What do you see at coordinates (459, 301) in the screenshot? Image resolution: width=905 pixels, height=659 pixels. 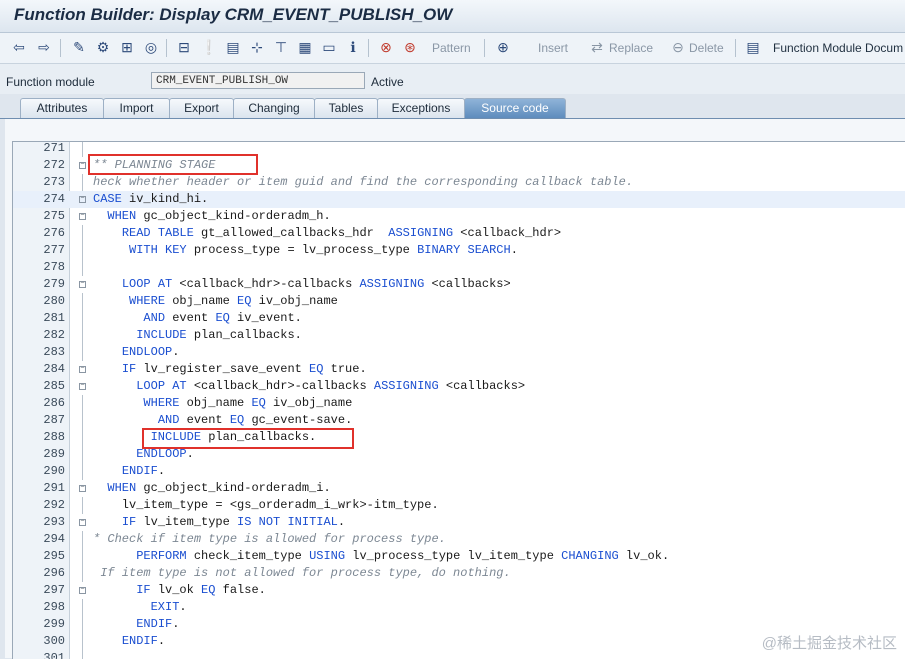 I see `code-line: 280 WHERE obj_name EQ iv_obj_name` at bounding box center [459, 301].